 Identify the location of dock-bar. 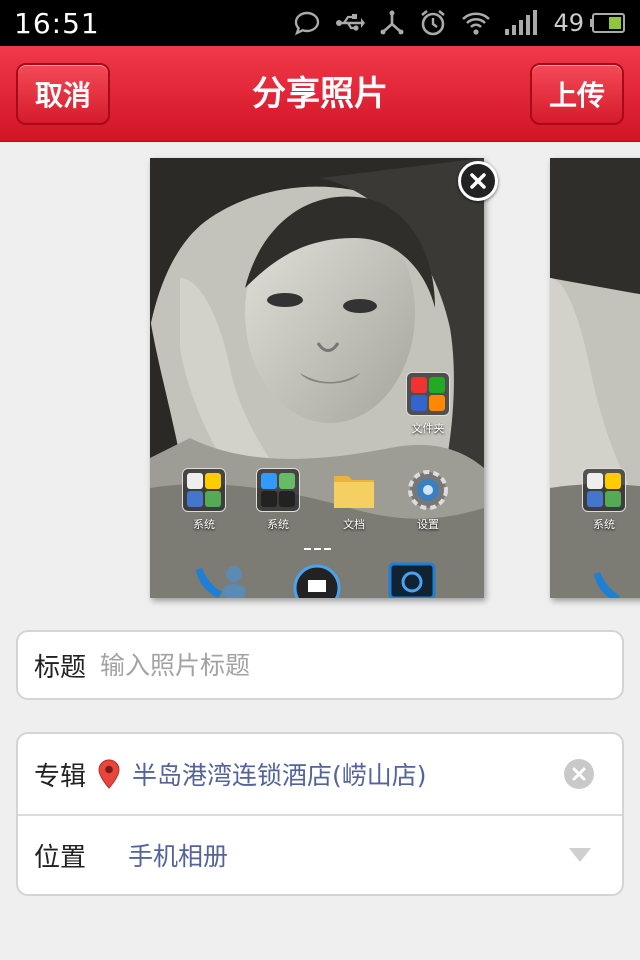
(316, 580).